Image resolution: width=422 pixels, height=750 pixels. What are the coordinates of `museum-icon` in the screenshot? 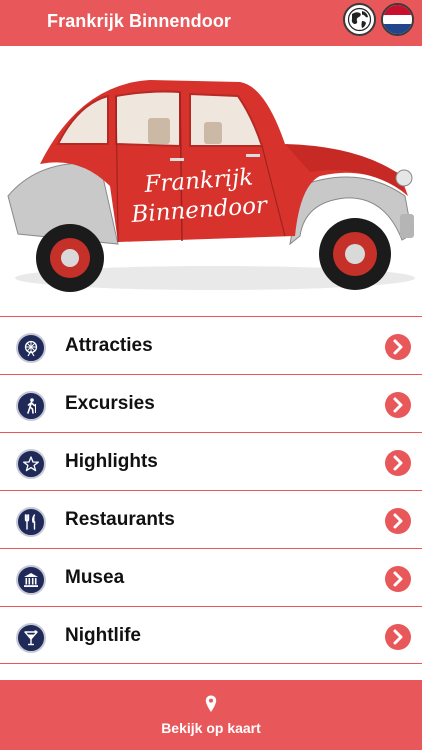 It's located at (31, 580).